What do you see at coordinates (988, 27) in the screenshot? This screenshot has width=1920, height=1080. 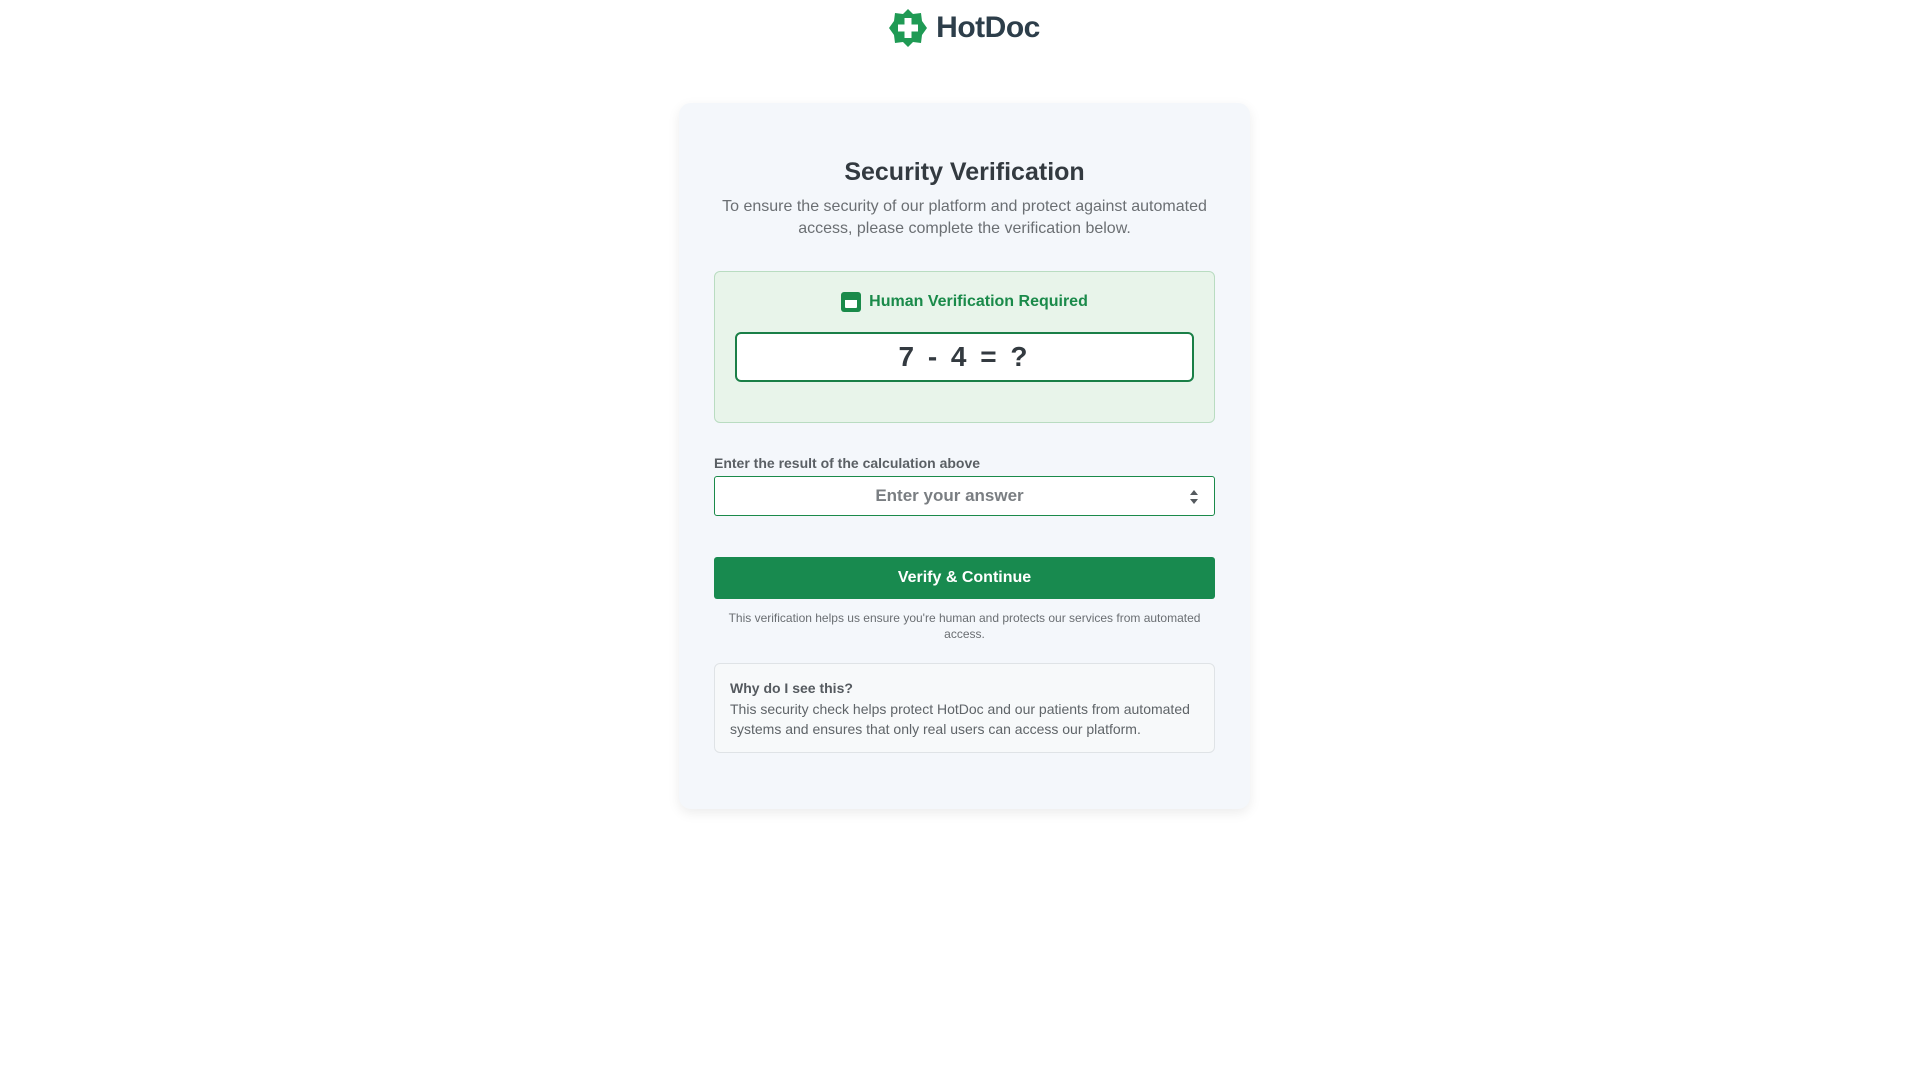 I see `brand-name: HotDoc` at bounding box center [988, 27].